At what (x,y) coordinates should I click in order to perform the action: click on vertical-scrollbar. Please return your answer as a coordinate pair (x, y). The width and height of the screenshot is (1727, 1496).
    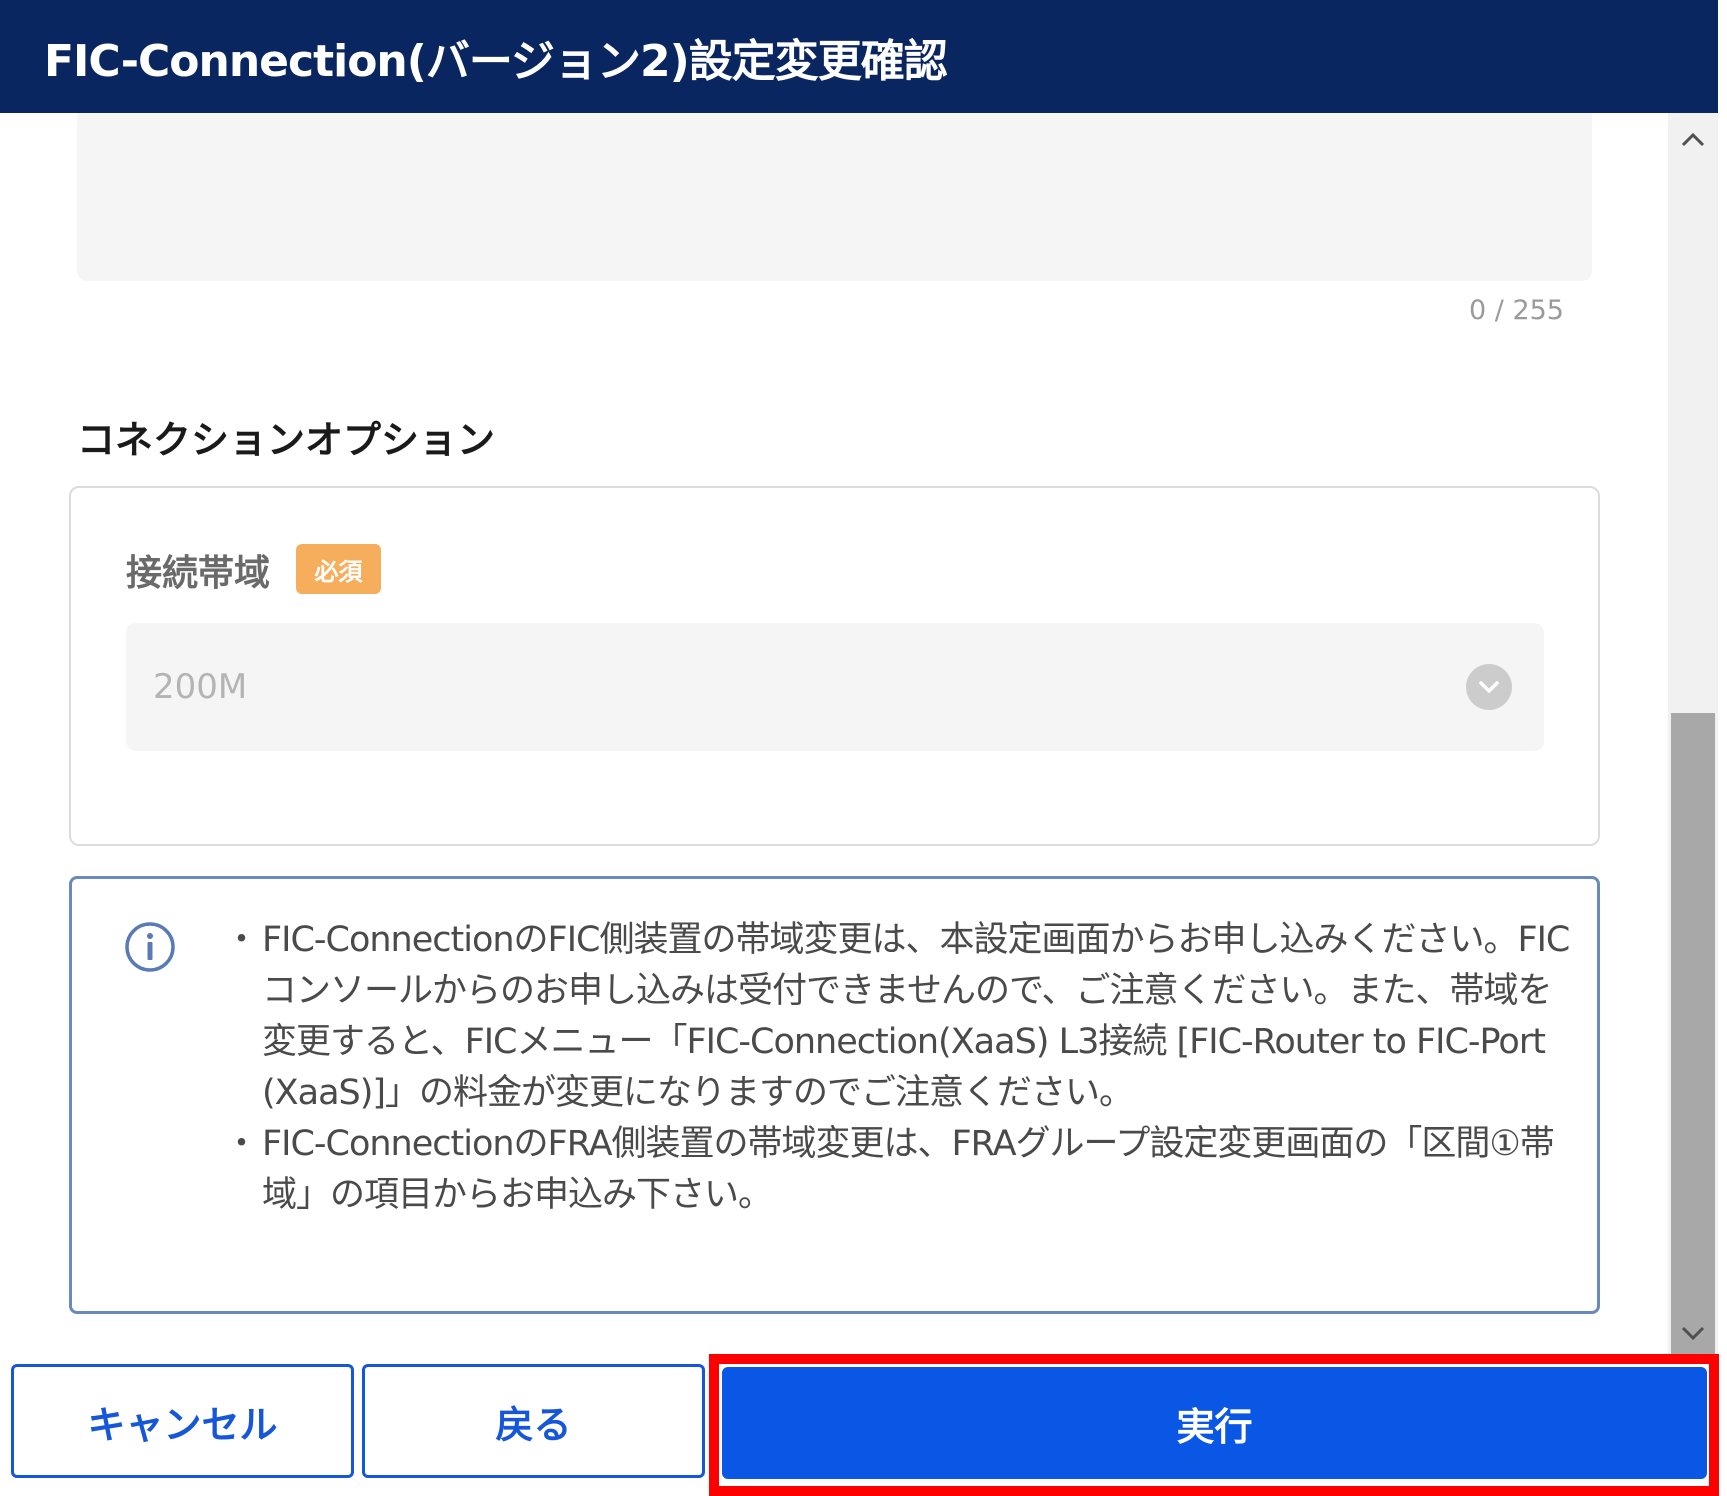
    Looking at the image, I should click on (1693, 772).